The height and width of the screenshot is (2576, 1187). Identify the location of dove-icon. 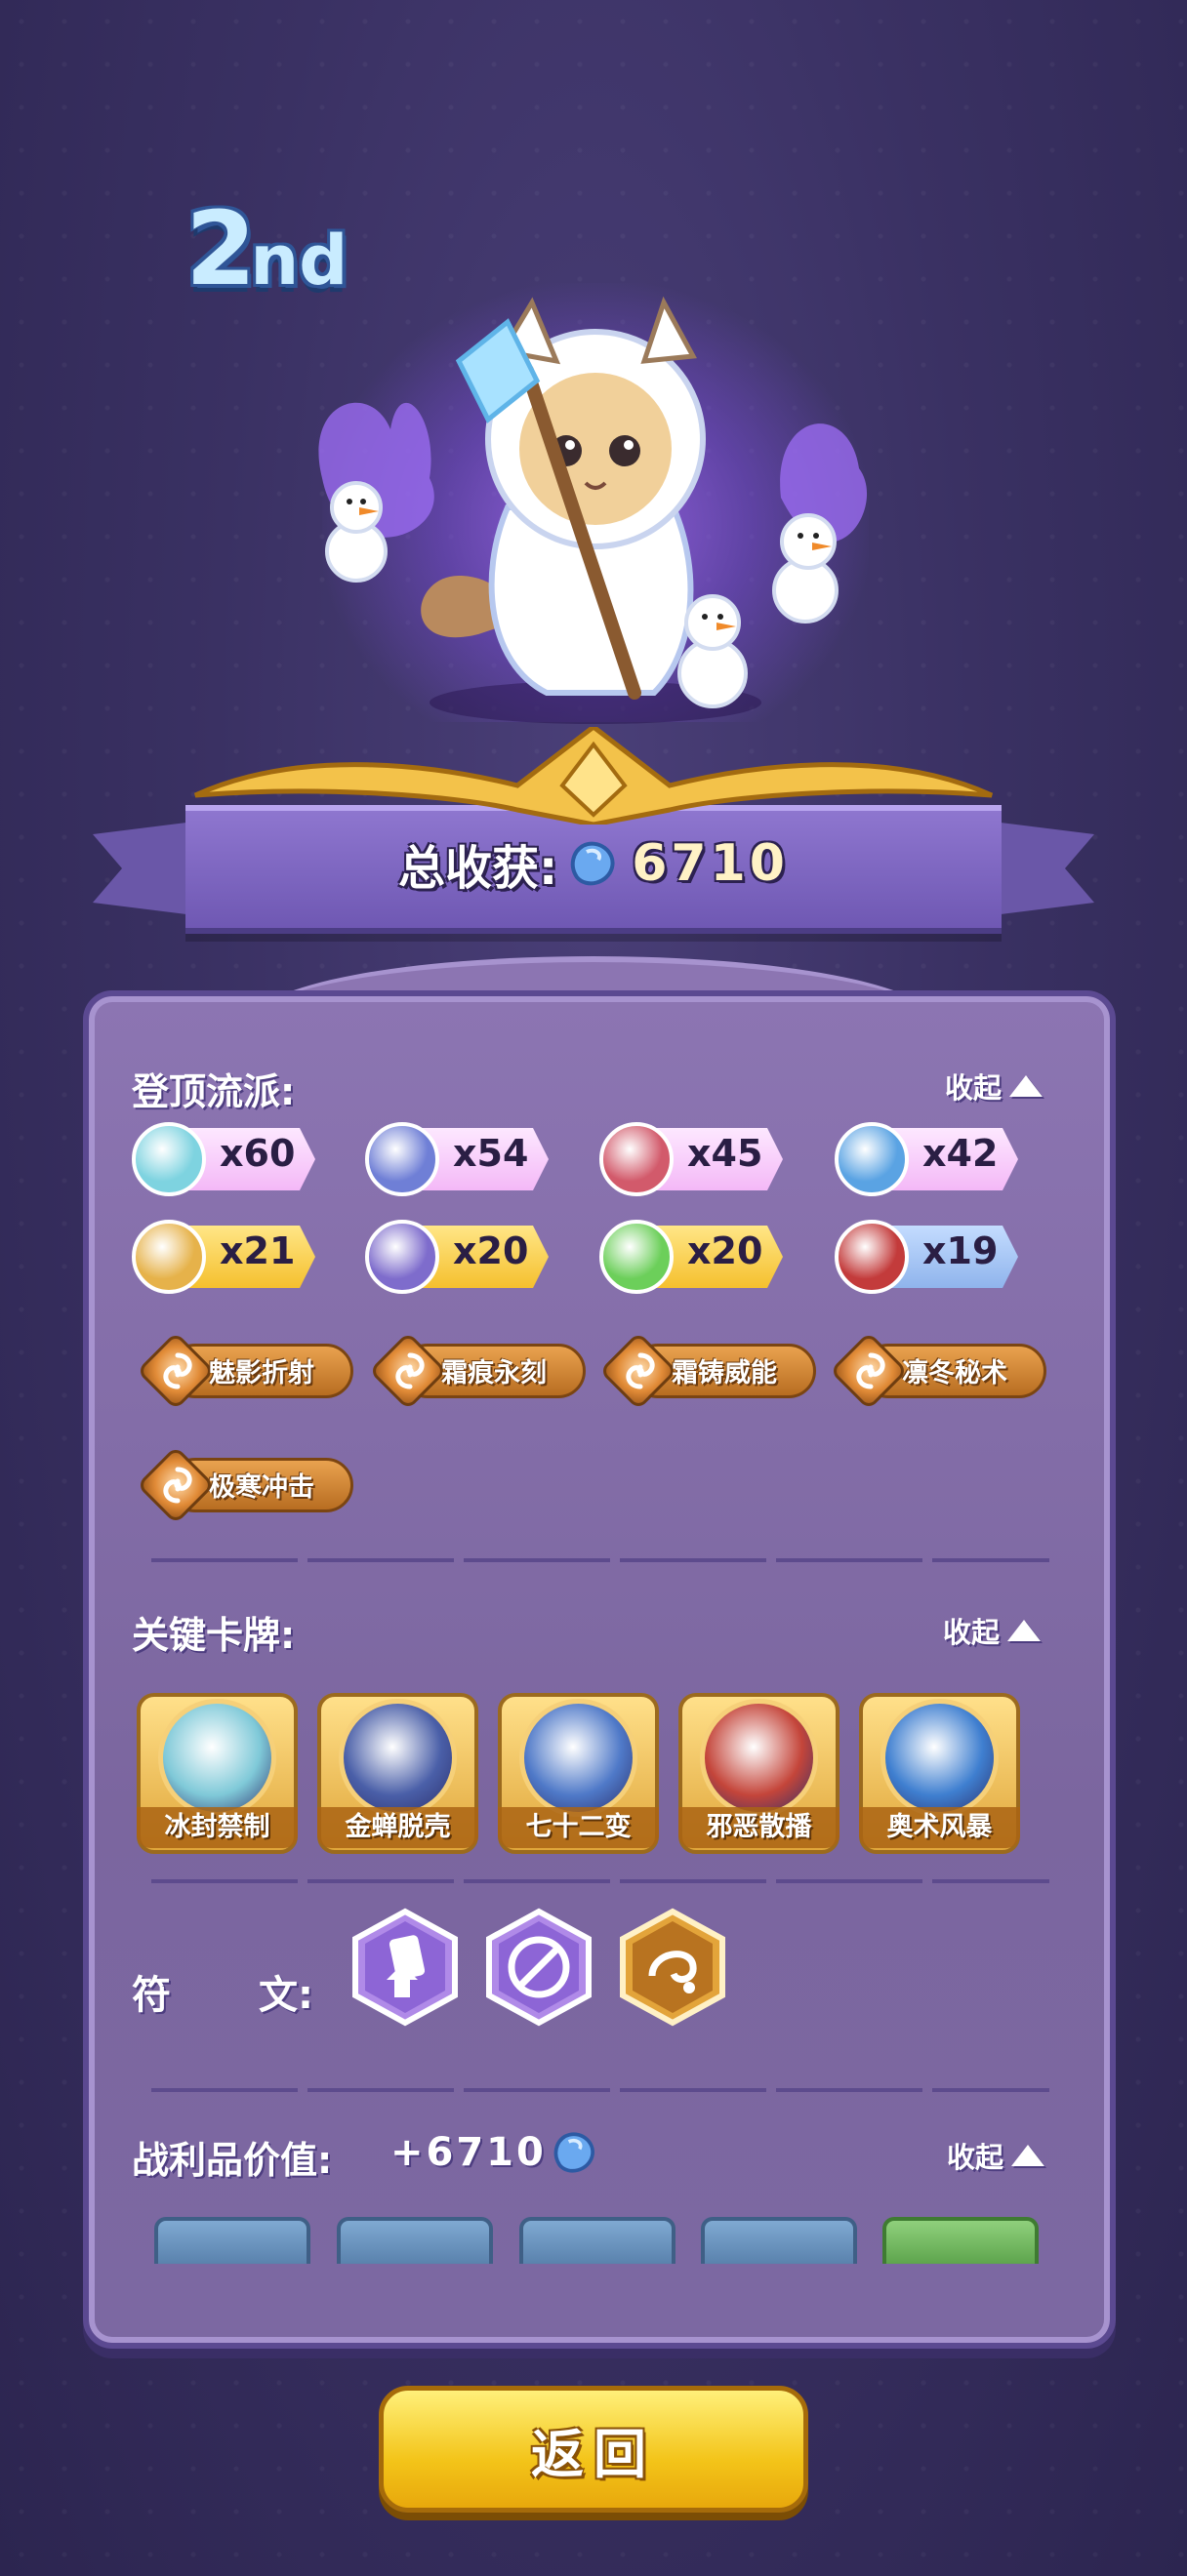
(402, 1159).